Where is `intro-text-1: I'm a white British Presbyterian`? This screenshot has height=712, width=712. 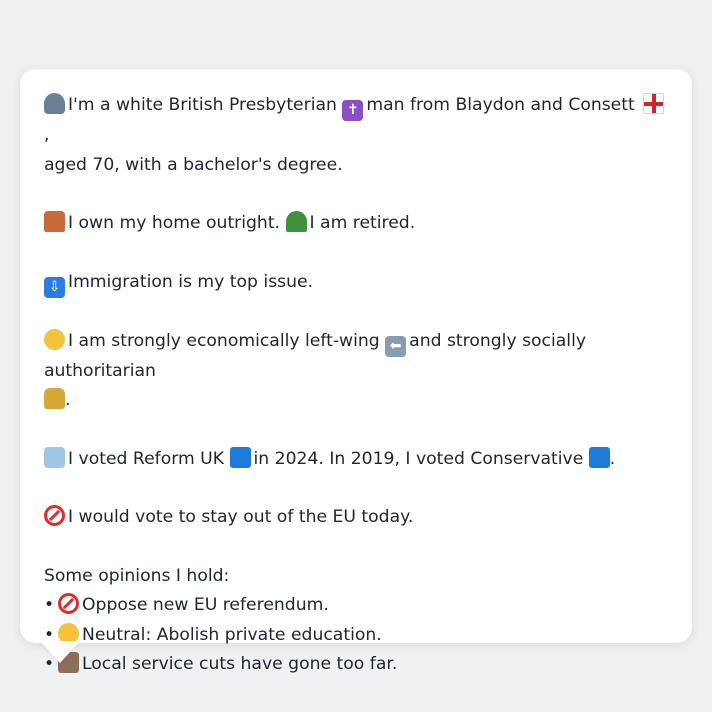
intro-text-1: I'm a white British Presbyterian is located at coordinates (202, 105).